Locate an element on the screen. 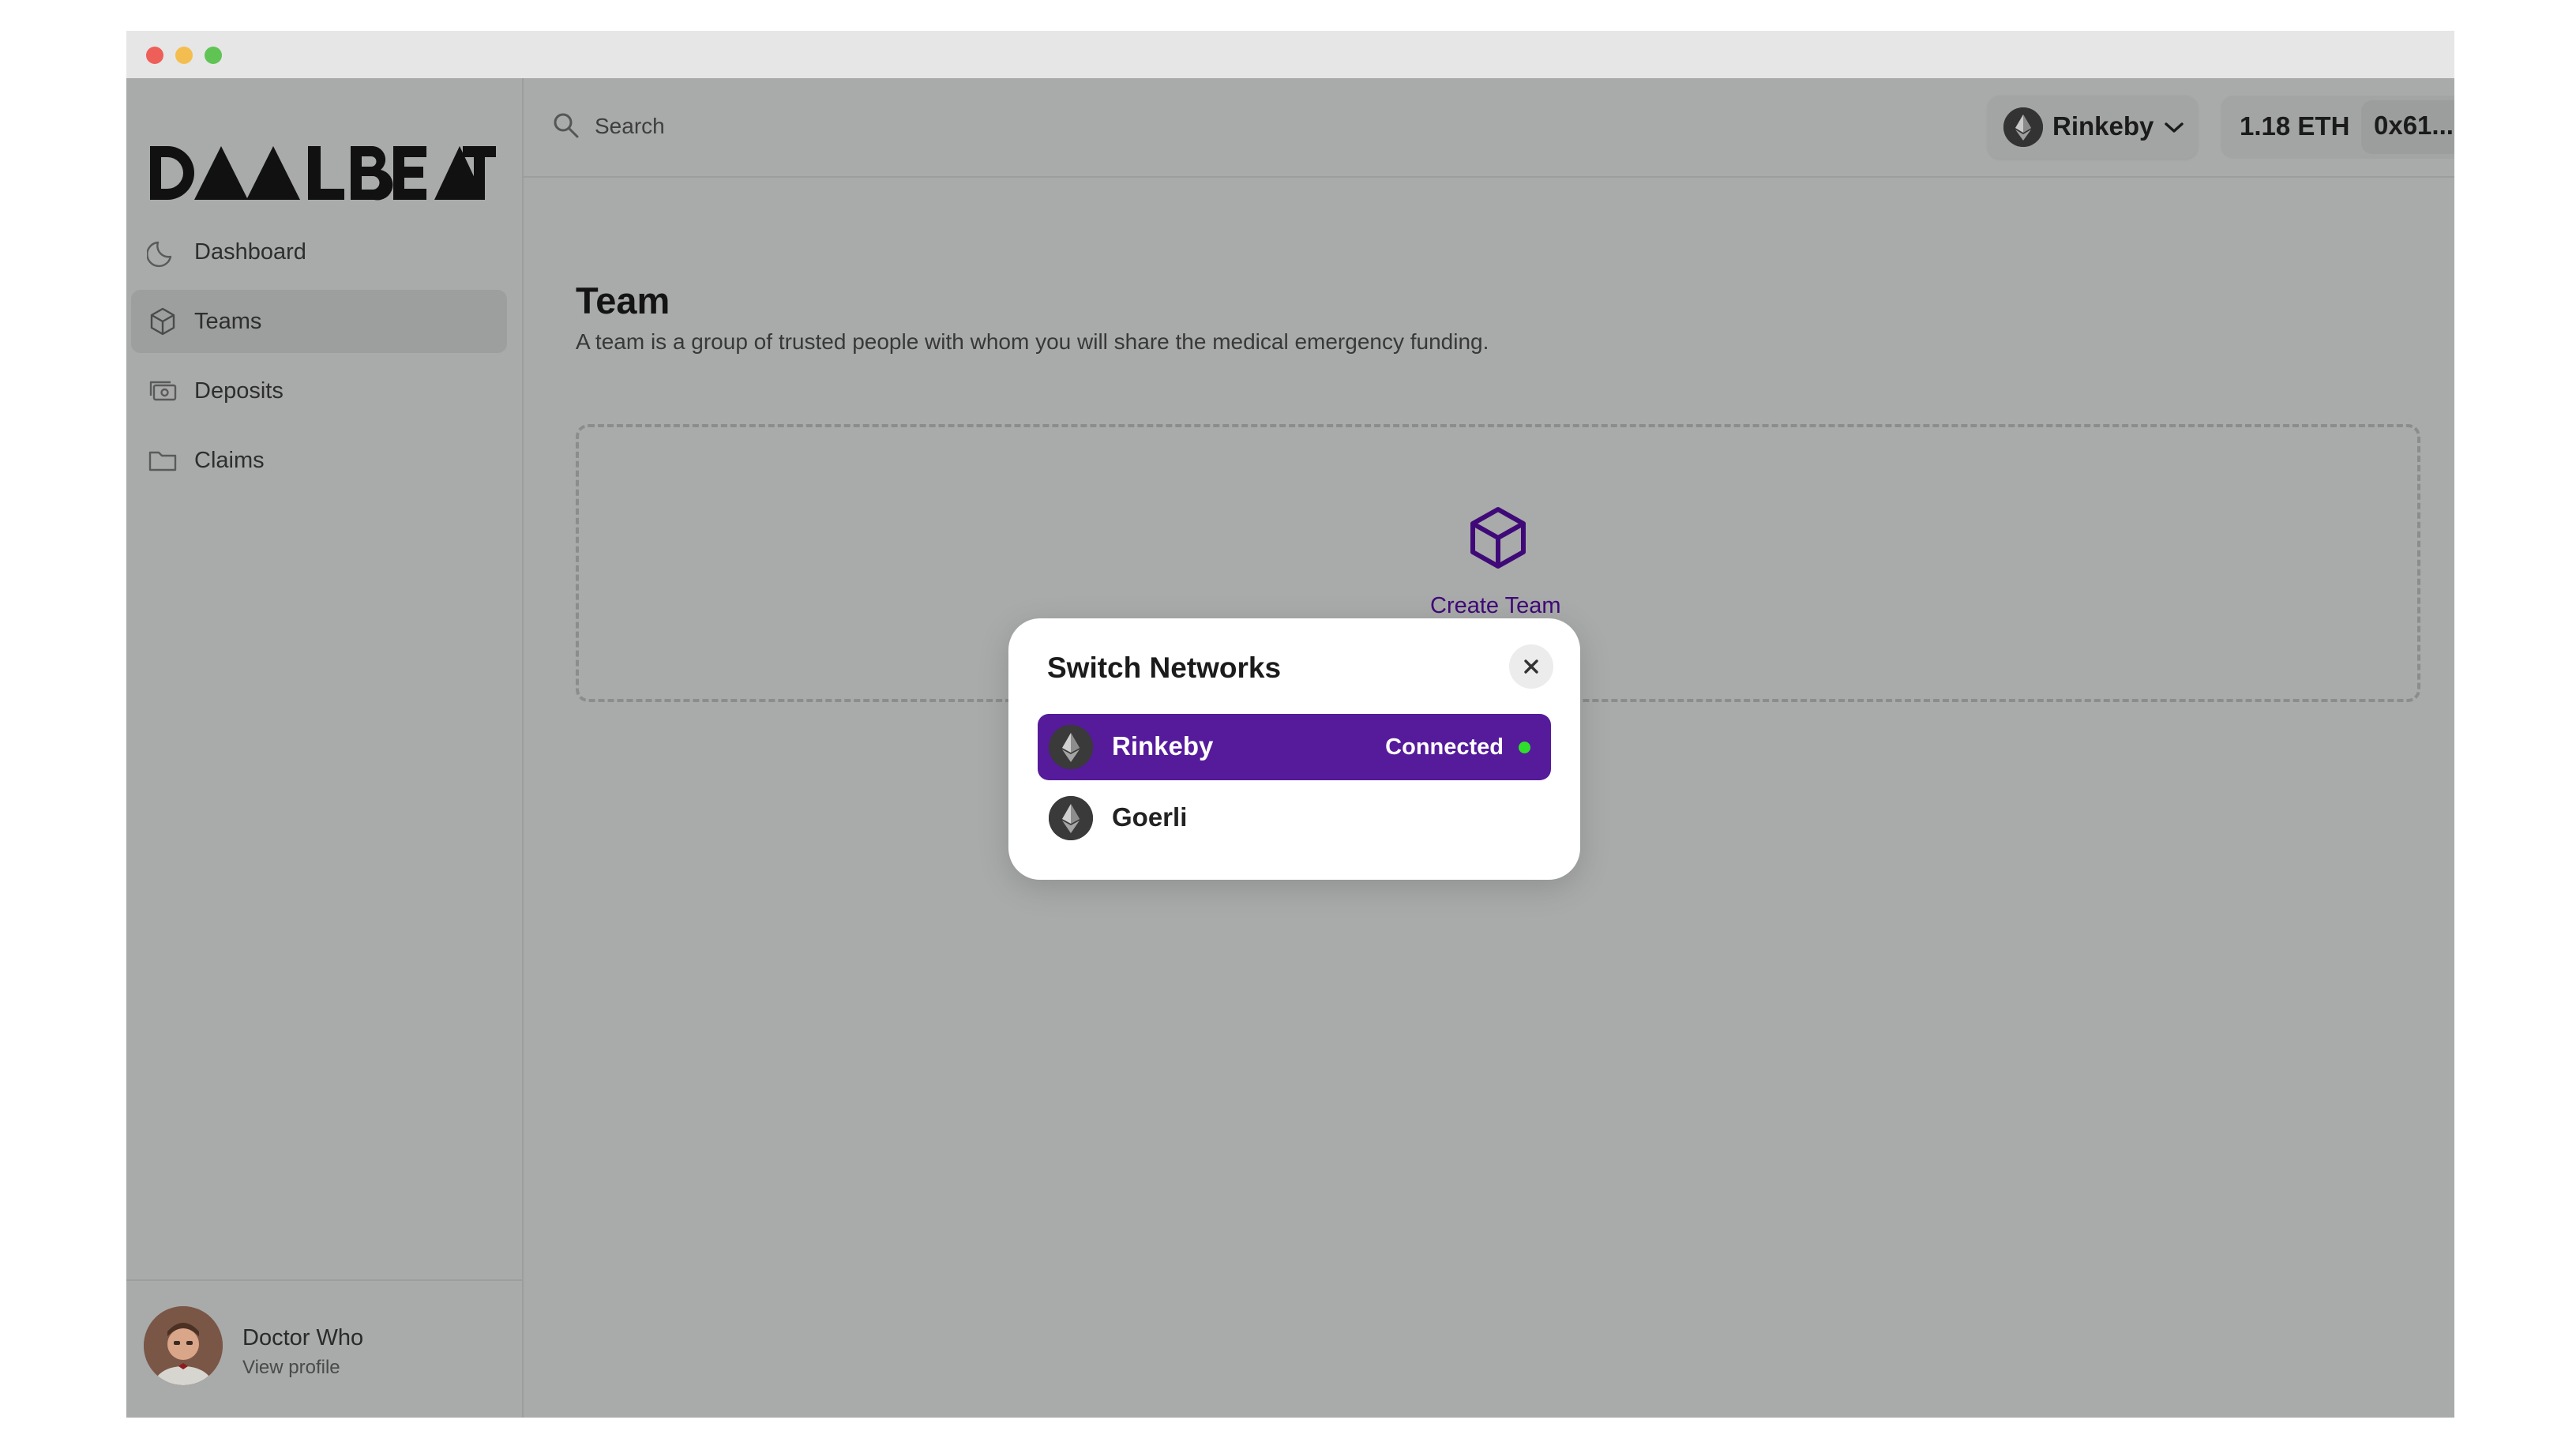 The height and width of the screenshot is (1446, 2576). sidebar-item-dashboard: Dashboard is located at coordinates (319, 252).